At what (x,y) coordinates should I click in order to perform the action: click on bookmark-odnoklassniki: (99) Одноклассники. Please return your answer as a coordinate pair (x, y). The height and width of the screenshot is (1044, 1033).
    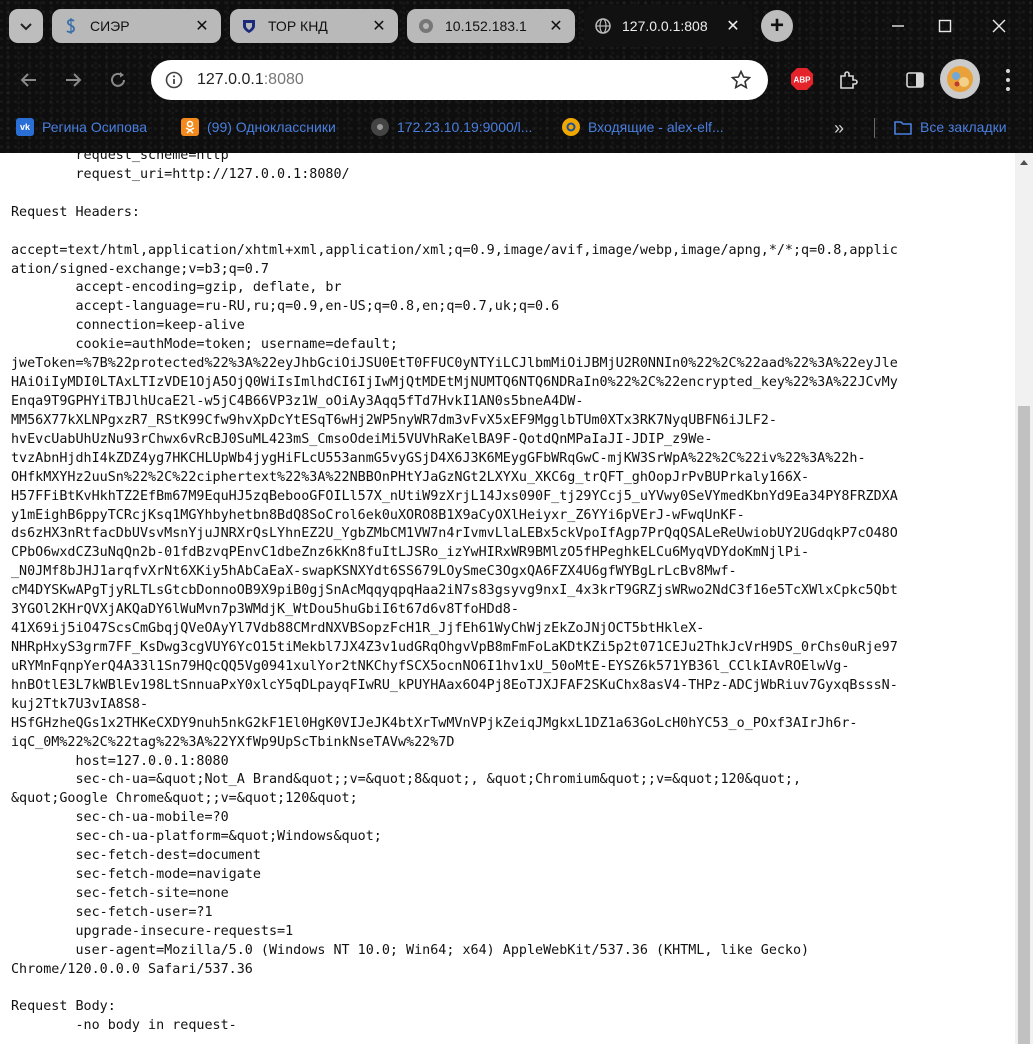
    Looking at the image, I should click on (258, 127).